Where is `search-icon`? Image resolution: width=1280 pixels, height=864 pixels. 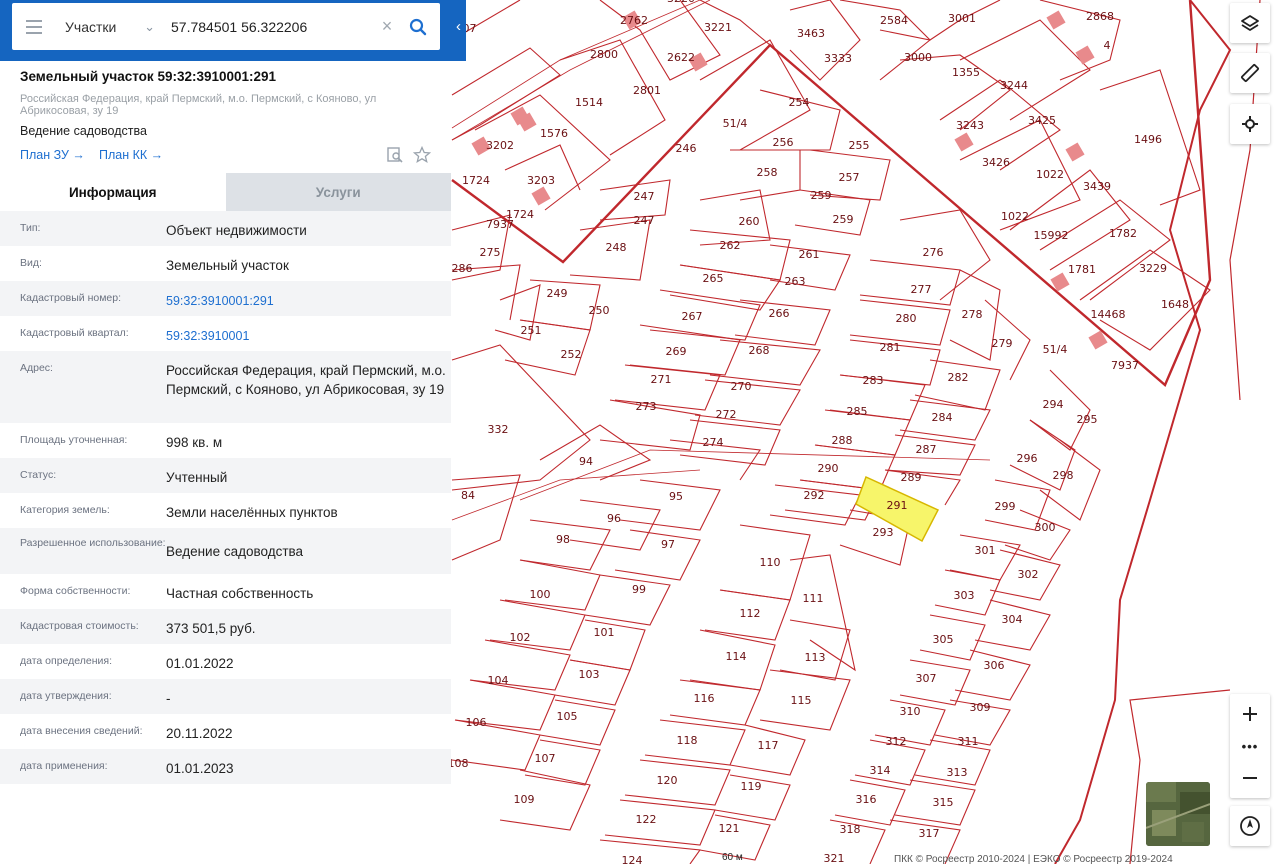
search-icon is located at coordinates (418, 26).